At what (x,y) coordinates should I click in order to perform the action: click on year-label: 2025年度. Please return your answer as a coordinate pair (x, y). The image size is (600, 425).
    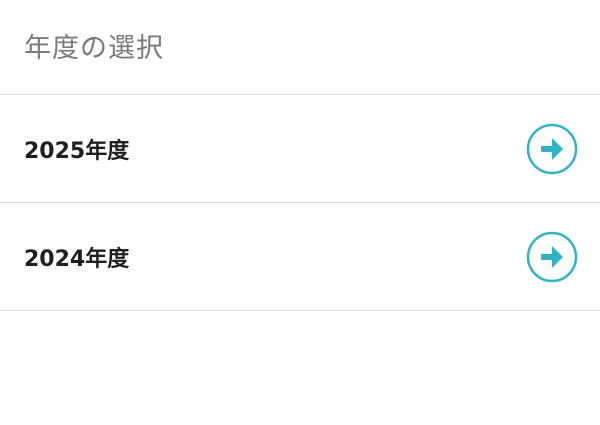
    Looking at the image, I should click on (77, 151).